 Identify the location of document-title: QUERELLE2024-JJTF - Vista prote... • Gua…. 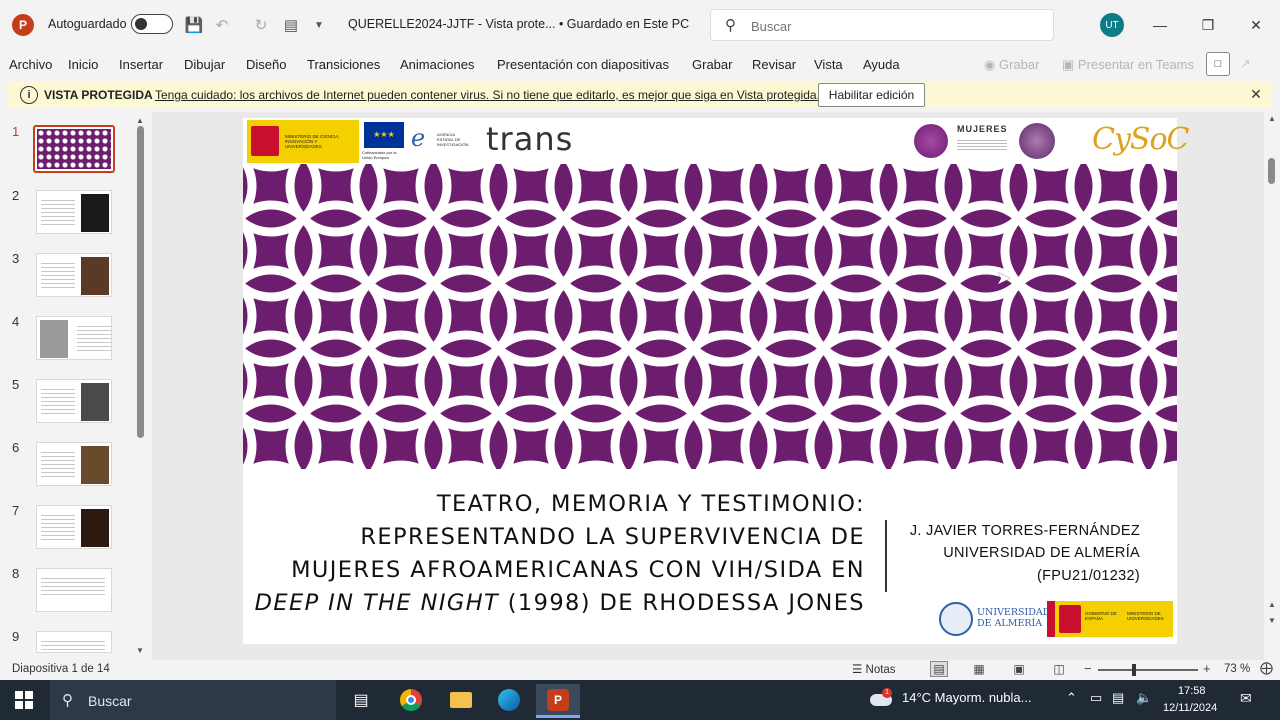
(518, 24).